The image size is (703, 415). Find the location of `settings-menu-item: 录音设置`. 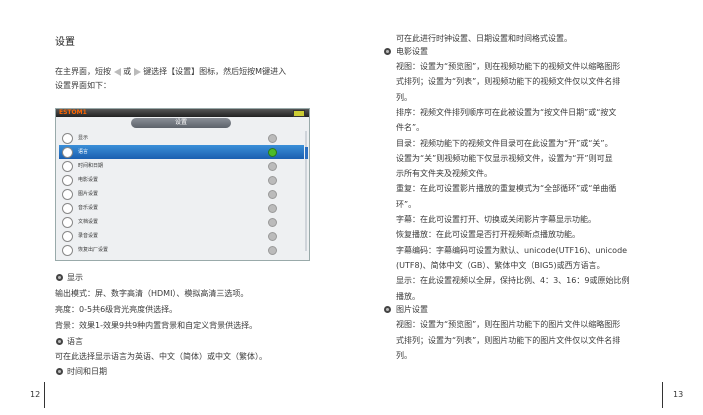

settings-menu-item: 录音设置 is located at coordinates (181, 236).